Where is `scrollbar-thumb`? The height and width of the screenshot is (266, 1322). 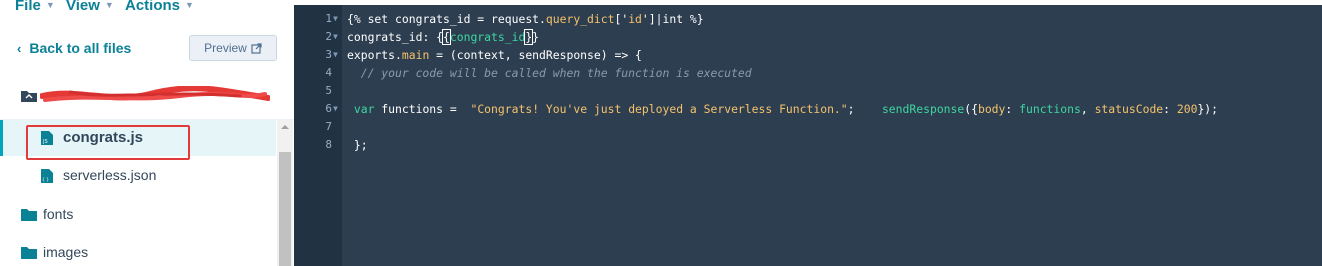 scrollbar-thumb is located at coordinates (285, 209).